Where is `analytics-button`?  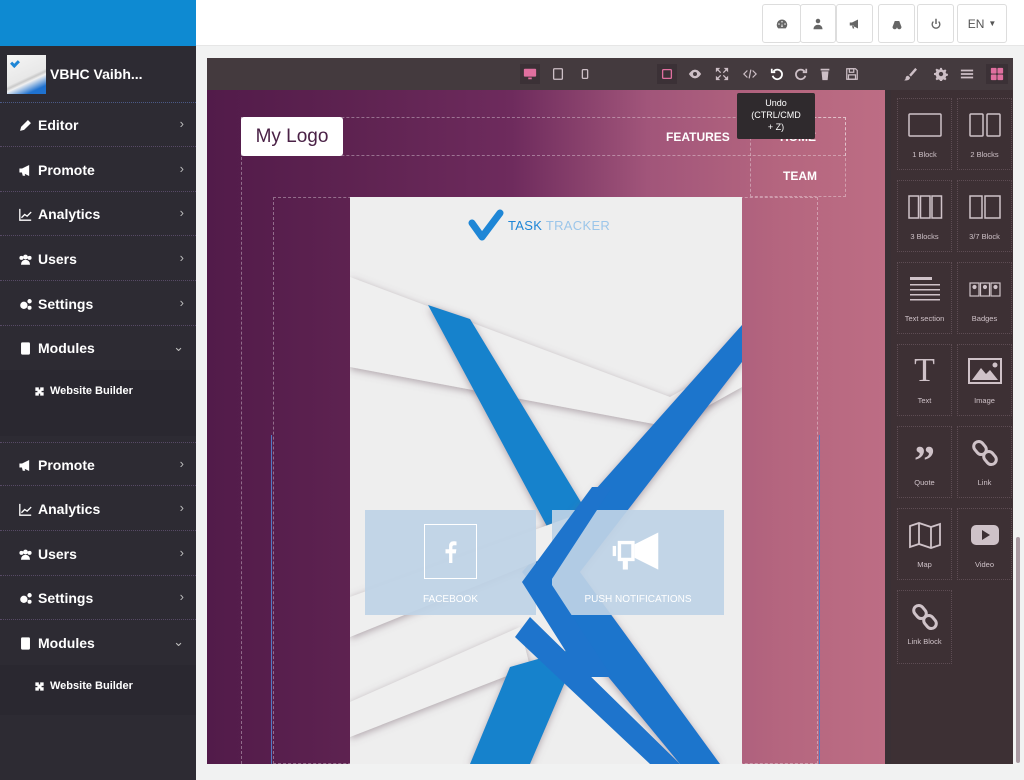 analytics-button is located at coordinates (896, 23).